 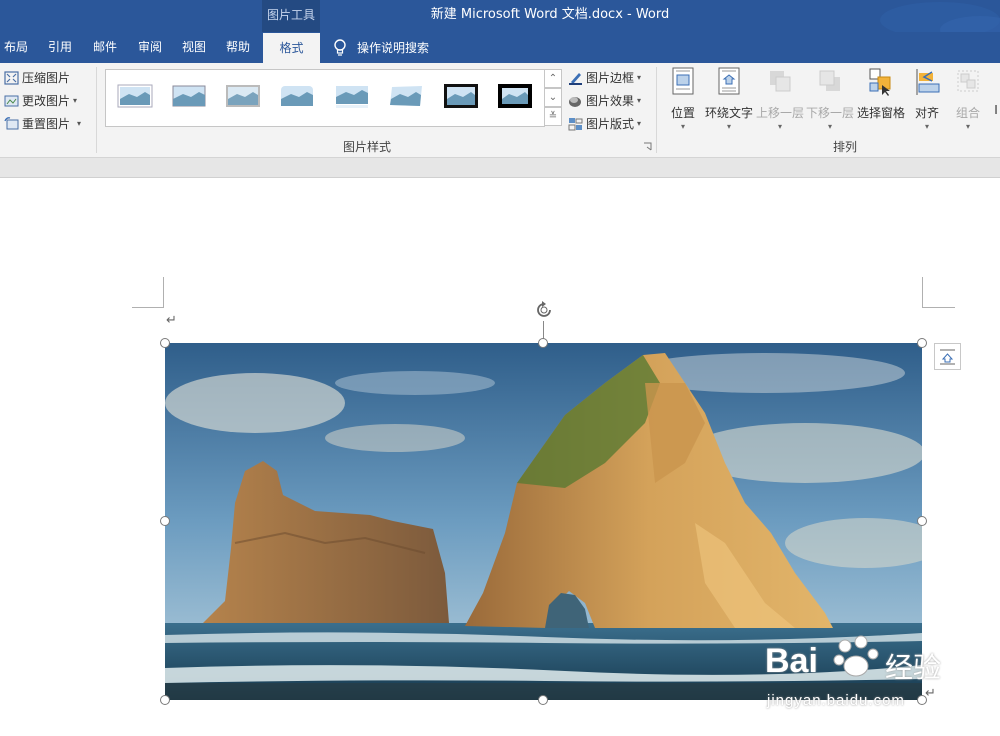 I want to click on layout-icon, so click(x=575, y=123).